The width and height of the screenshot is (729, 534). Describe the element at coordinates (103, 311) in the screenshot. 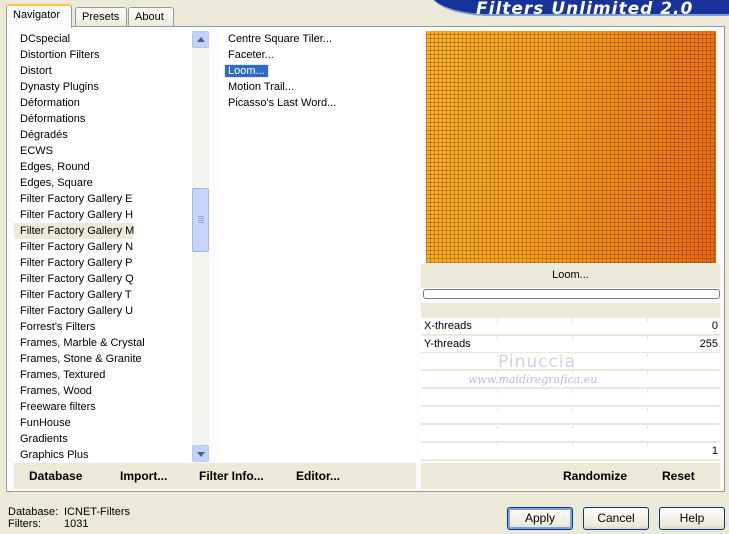

I see `category-item: Filter Factory Gallery U` at that location.